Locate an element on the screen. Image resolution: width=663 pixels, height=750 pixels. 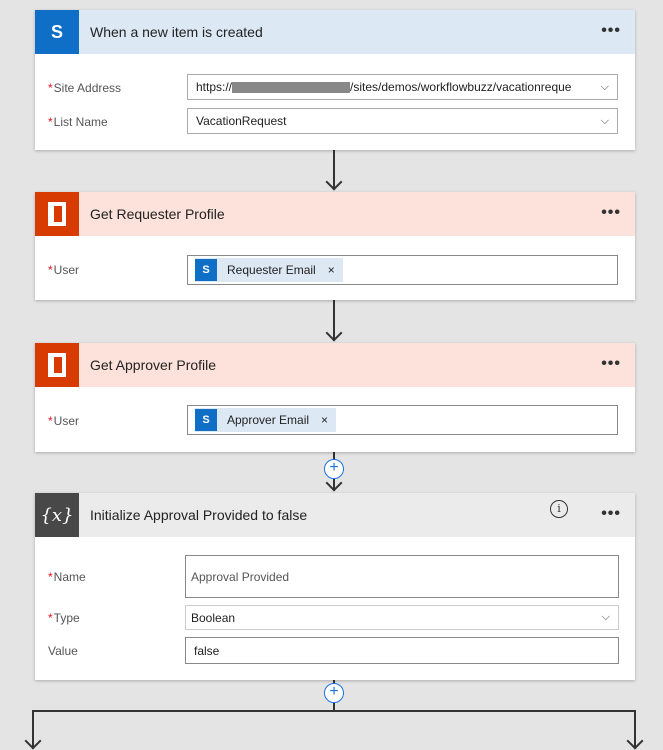
site-suffix: /sites/demos/workflowbuzz/vacationreque is located at coordinates (461, 87).